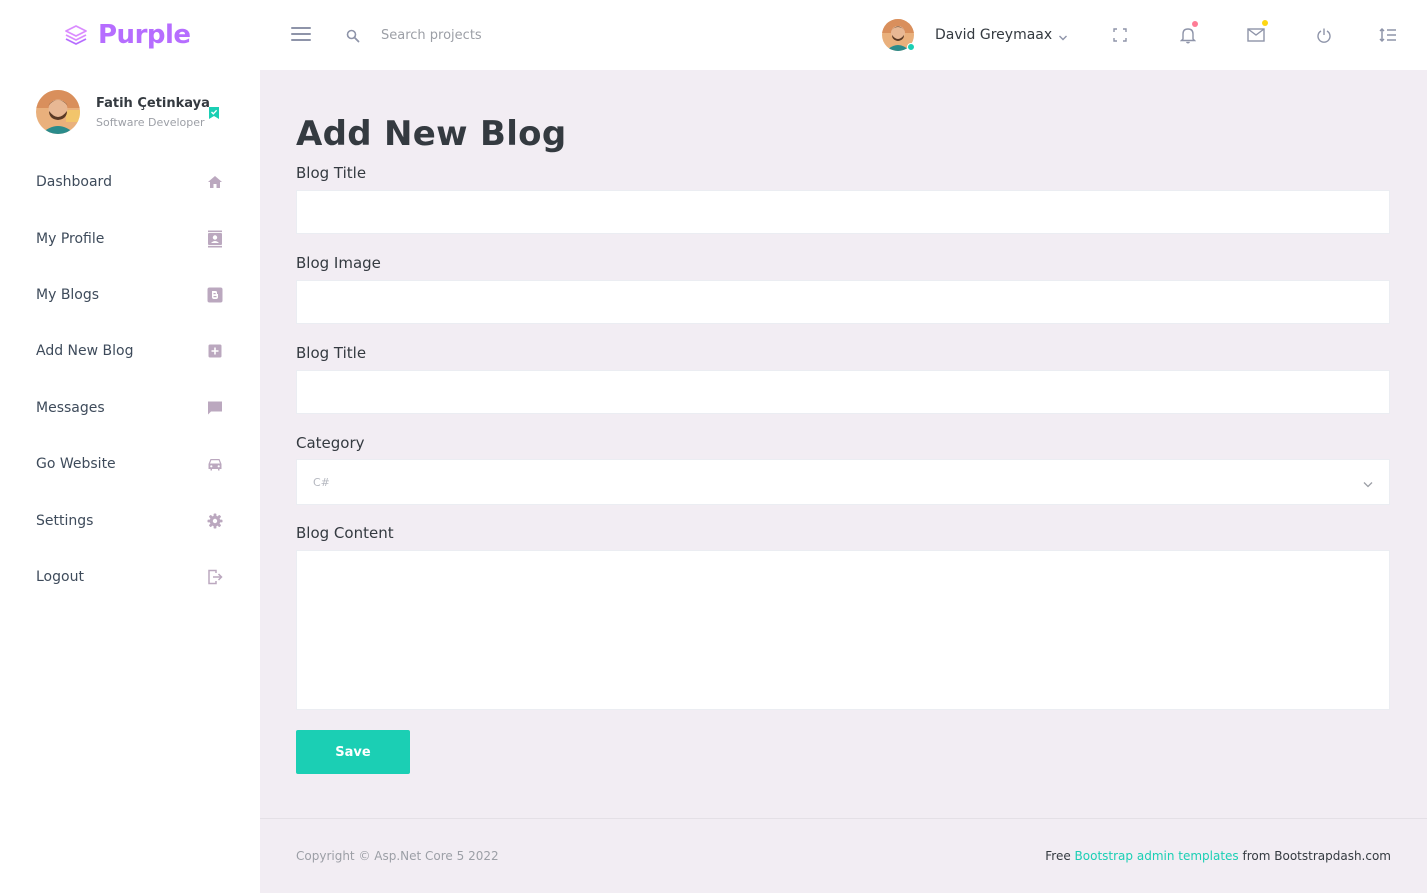 The width and height of the screenshot is (1427, 893). I want to click on blog-title-label: Blog Title, so click(331, 173).